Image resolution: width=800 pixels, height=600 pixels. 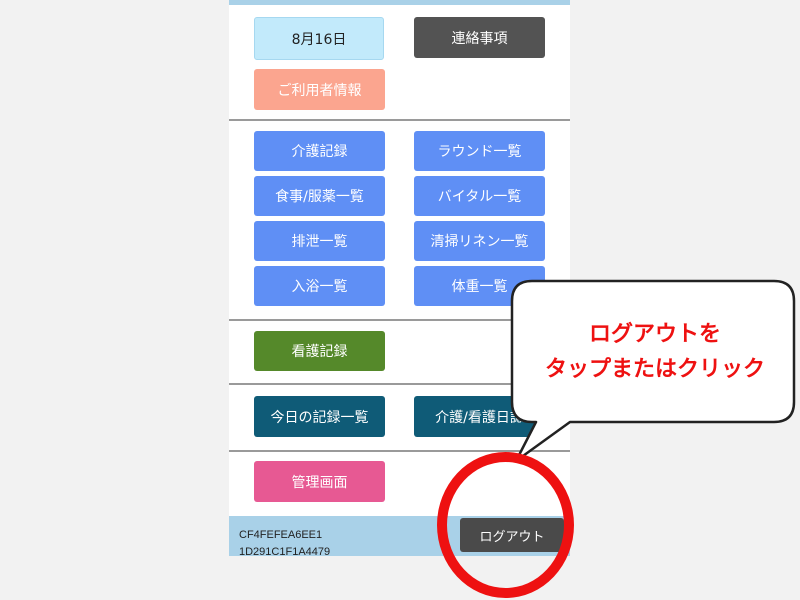 What do you see at coordinates (654, 334) in the screenshot?
I see `callout-line1: ログアウトを` at bounding box center [654, 334].